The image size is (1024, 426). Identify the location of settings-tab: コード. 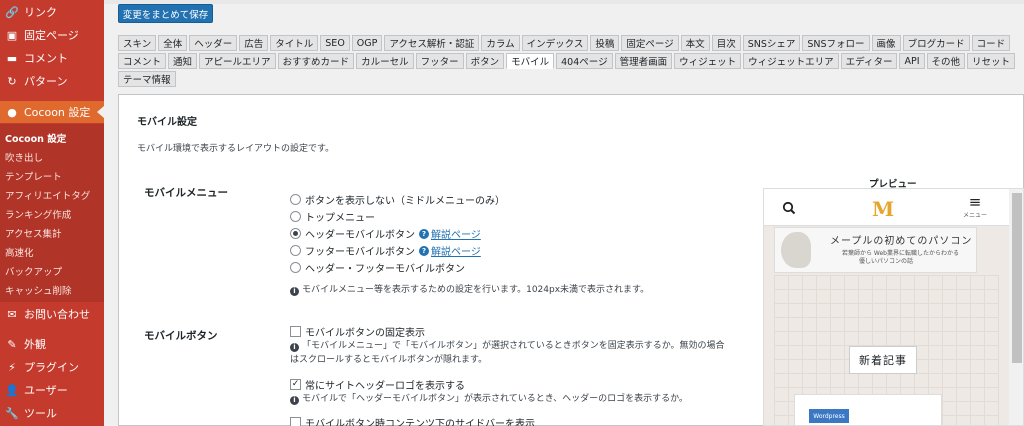
(991, 43).